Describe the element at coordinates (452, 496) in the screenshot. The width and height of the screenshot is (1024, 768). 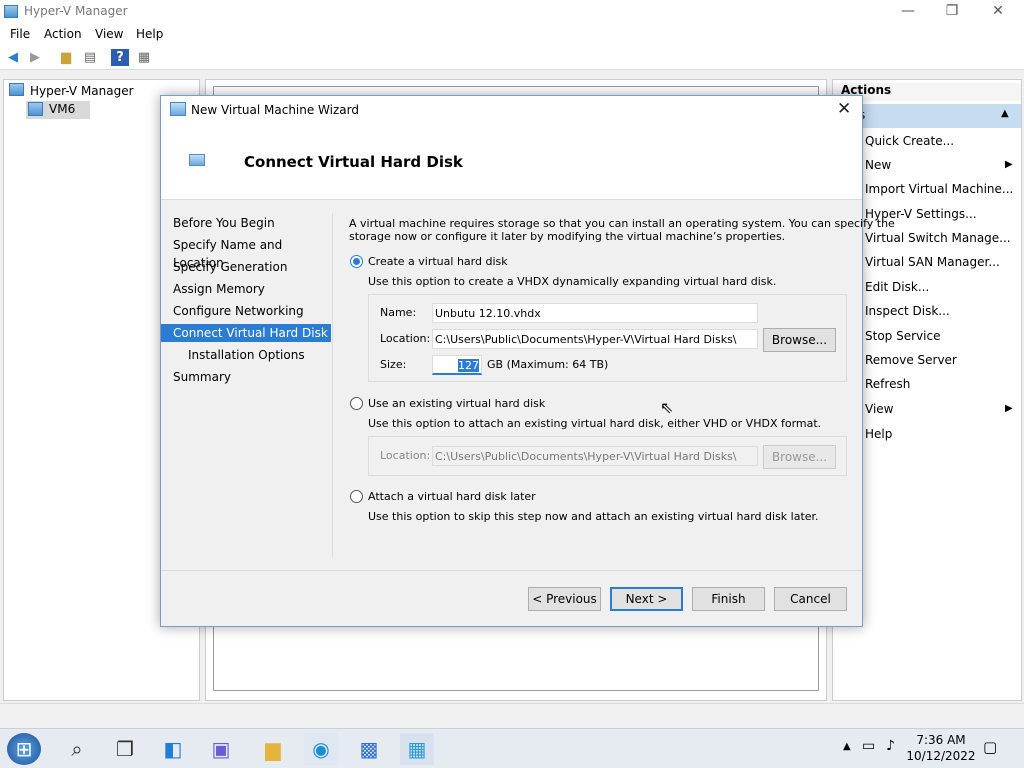
I see `radio-attach-later-label: Attach a virtual hard disk later` at that location.